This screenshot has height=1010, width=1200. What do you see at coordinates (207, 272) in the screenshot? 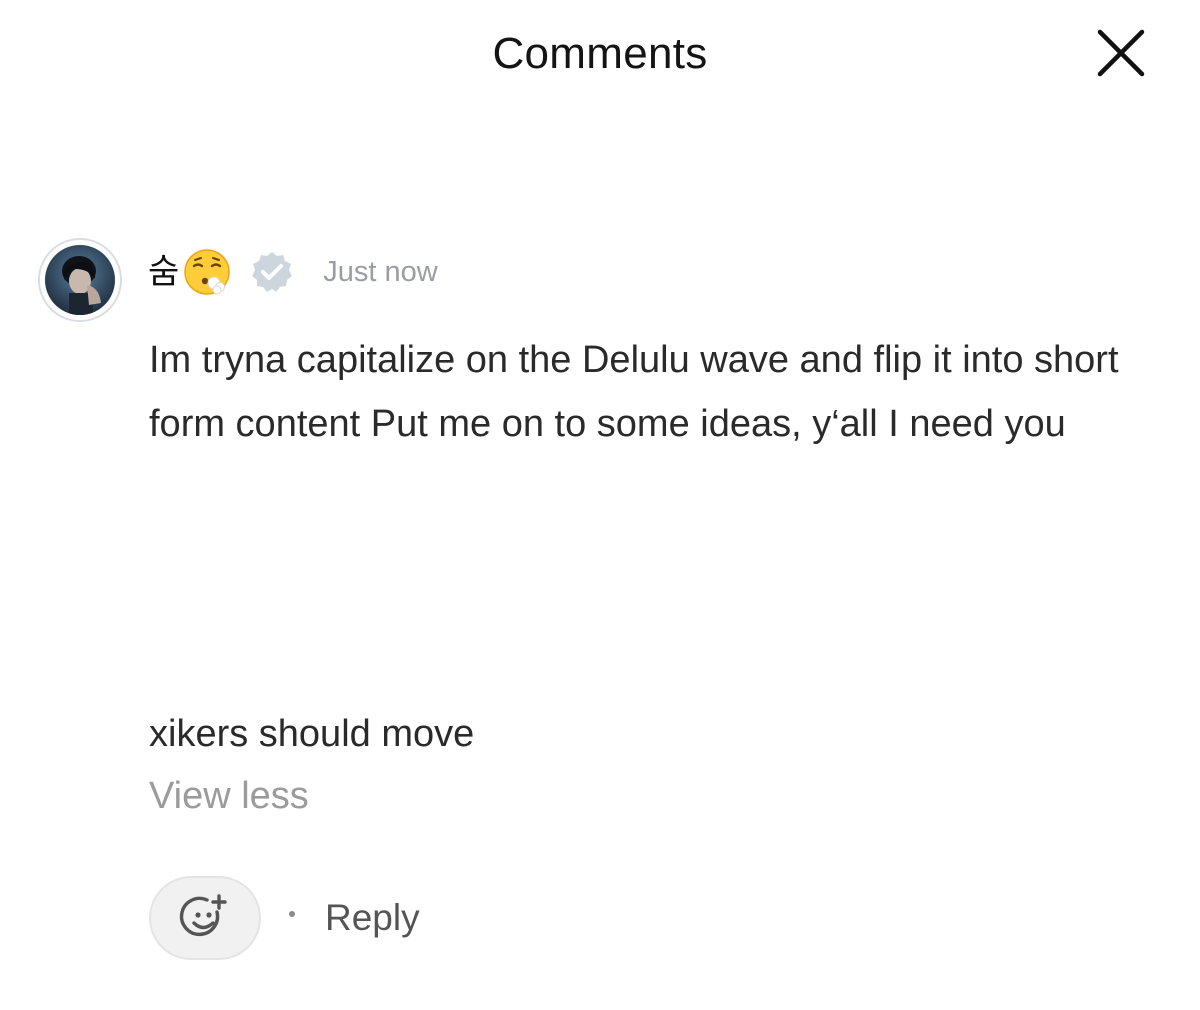
I see `face-exhaling-emoji-icon` at bounding box center [207, 272].